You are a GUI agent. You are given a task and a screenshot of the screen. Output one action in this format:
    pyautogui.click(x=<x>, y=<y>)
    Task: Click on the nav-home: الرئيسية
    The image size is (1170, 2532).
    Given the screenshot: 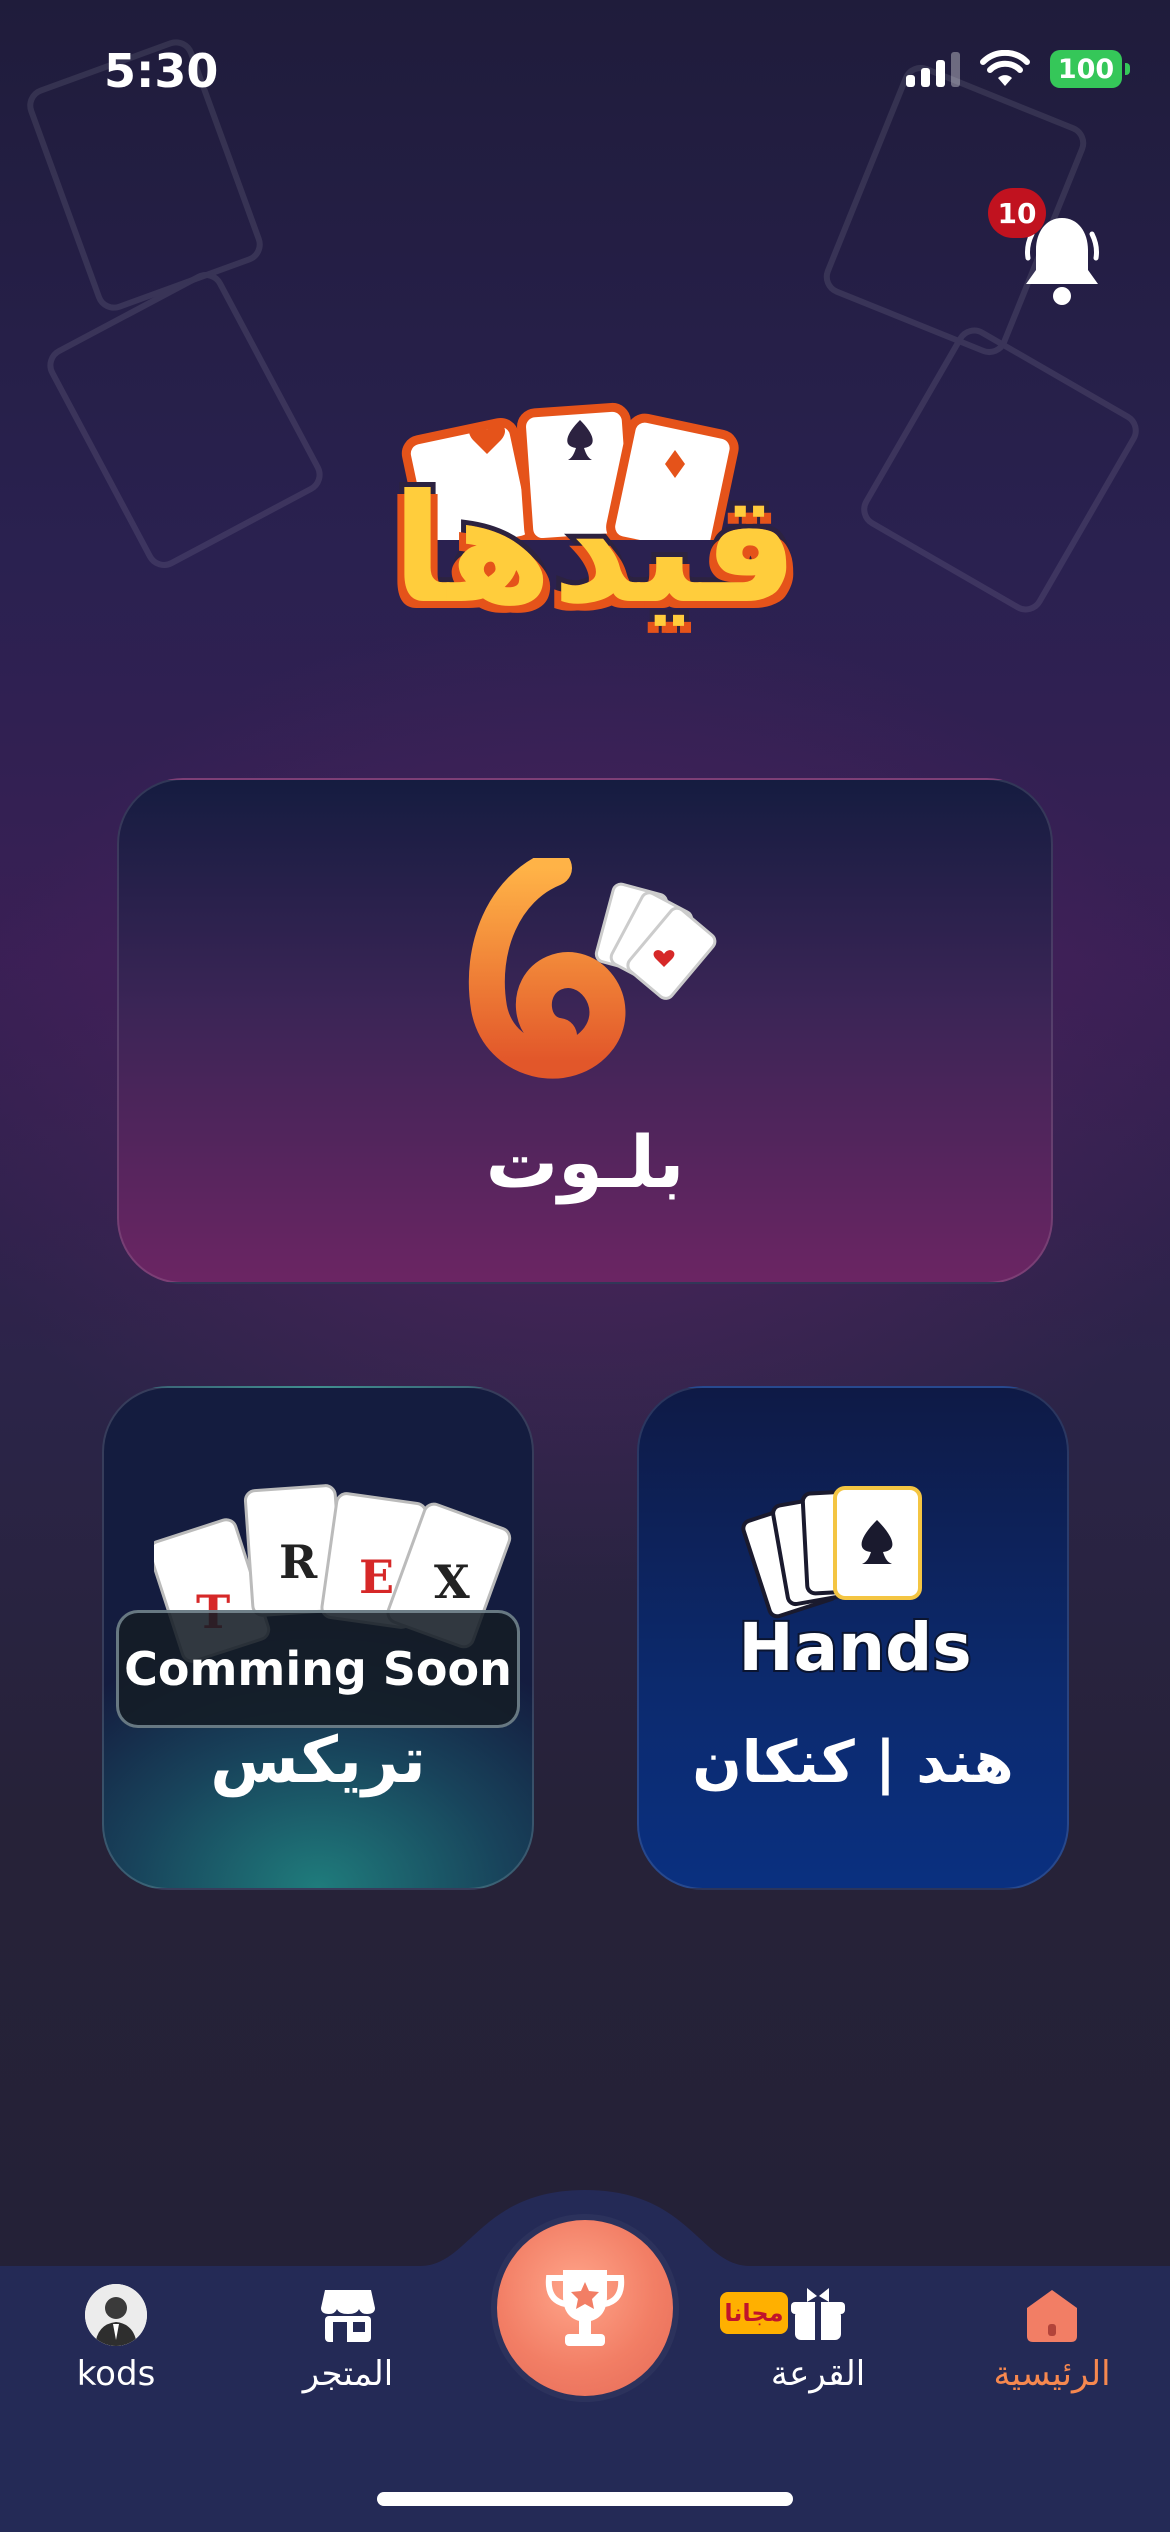 What is the action you would take?
    pyautogui.click(x=1052, y=2339)
    